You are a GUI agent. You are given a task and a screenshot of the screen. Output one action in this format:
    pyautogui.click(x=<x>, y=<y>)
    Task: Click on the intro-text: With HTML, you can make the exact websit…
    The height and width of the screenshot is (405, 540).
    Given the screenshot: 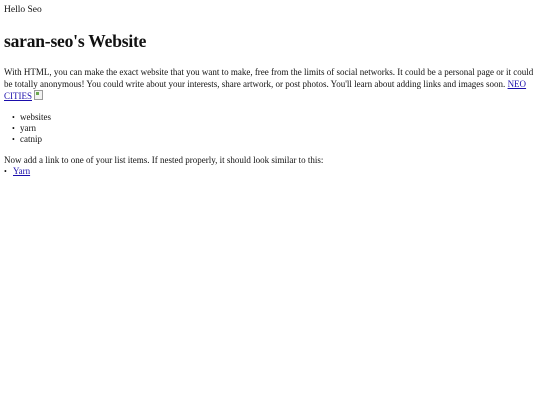 What is the action you would take?
    pyautogui.click(x=269, y=78)
    